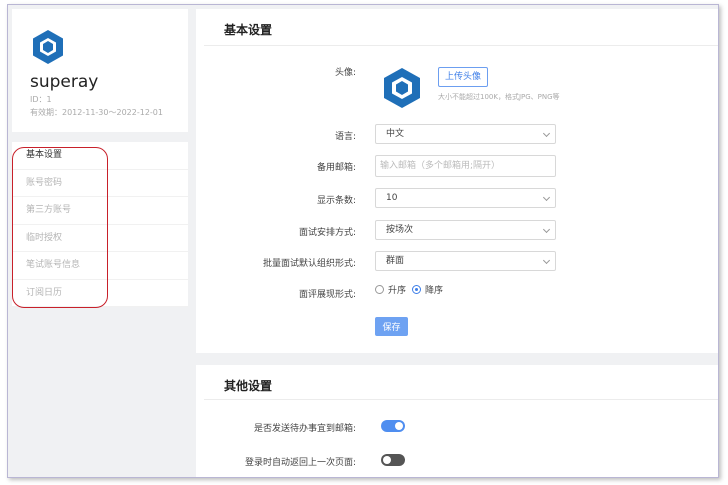  What do you see at coordinates (391, 326) in the screenshot?
I see `save-button: 保存` at bounding box center [391, 326].